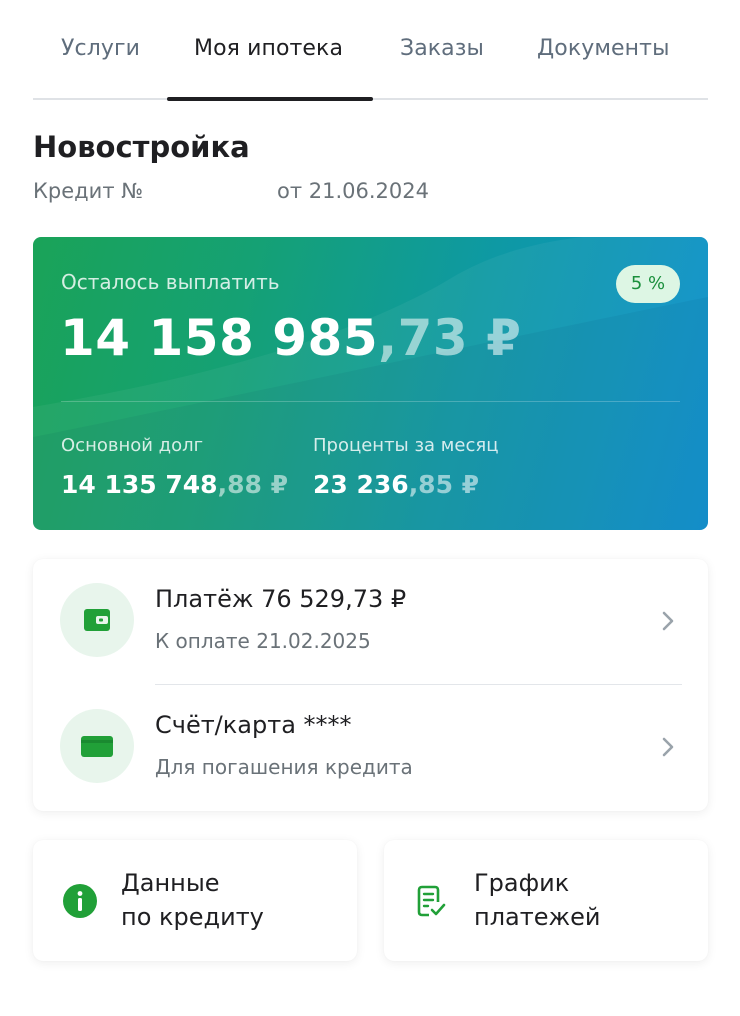 This screenshot has height=1016, width=740. Describe the element at coordinates (252, 484) in the screenshot. I see `principal-amount-frac: ,88 ₽` at that location.